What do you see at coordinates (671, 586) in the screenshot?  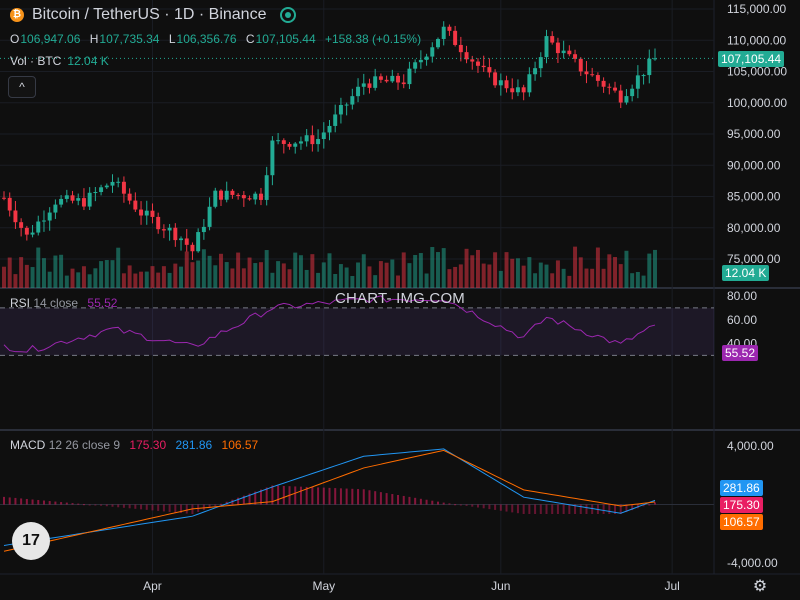 I see `time-axis-label: Jul` at bounding box center [671, 586].